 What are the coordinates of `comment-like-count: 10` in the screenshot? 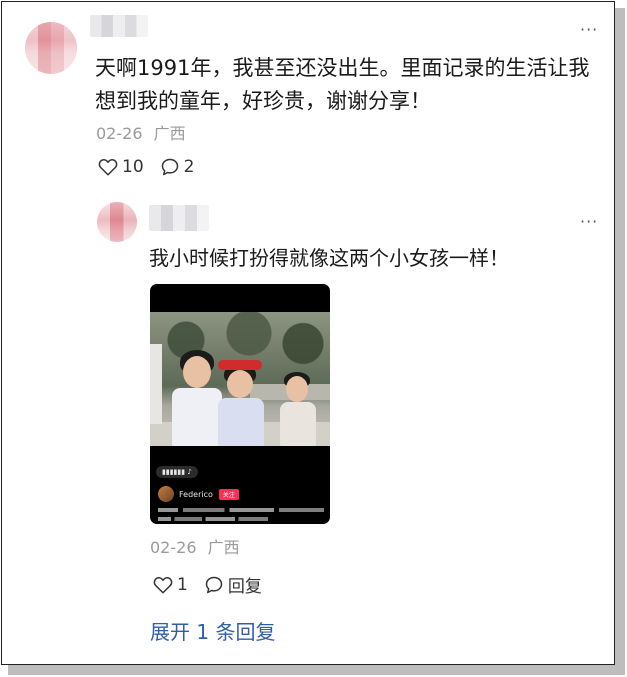 It's located at (133, 167).